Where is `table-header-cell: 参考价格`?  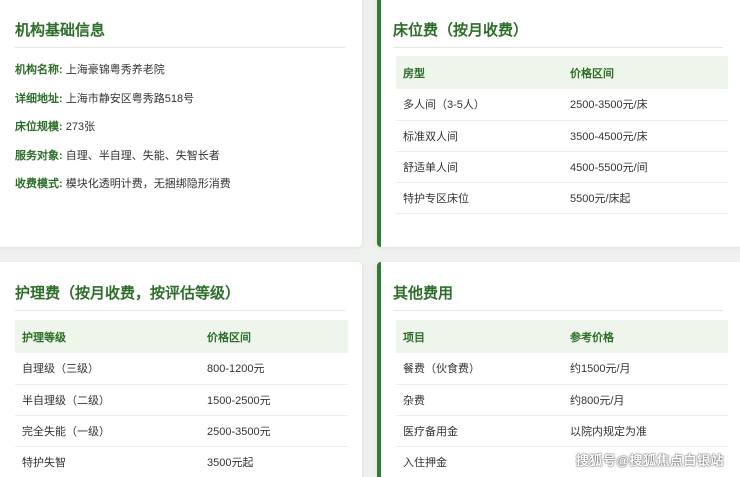
table-header-cell: 参考价格 is located at coordinates (645, 336).